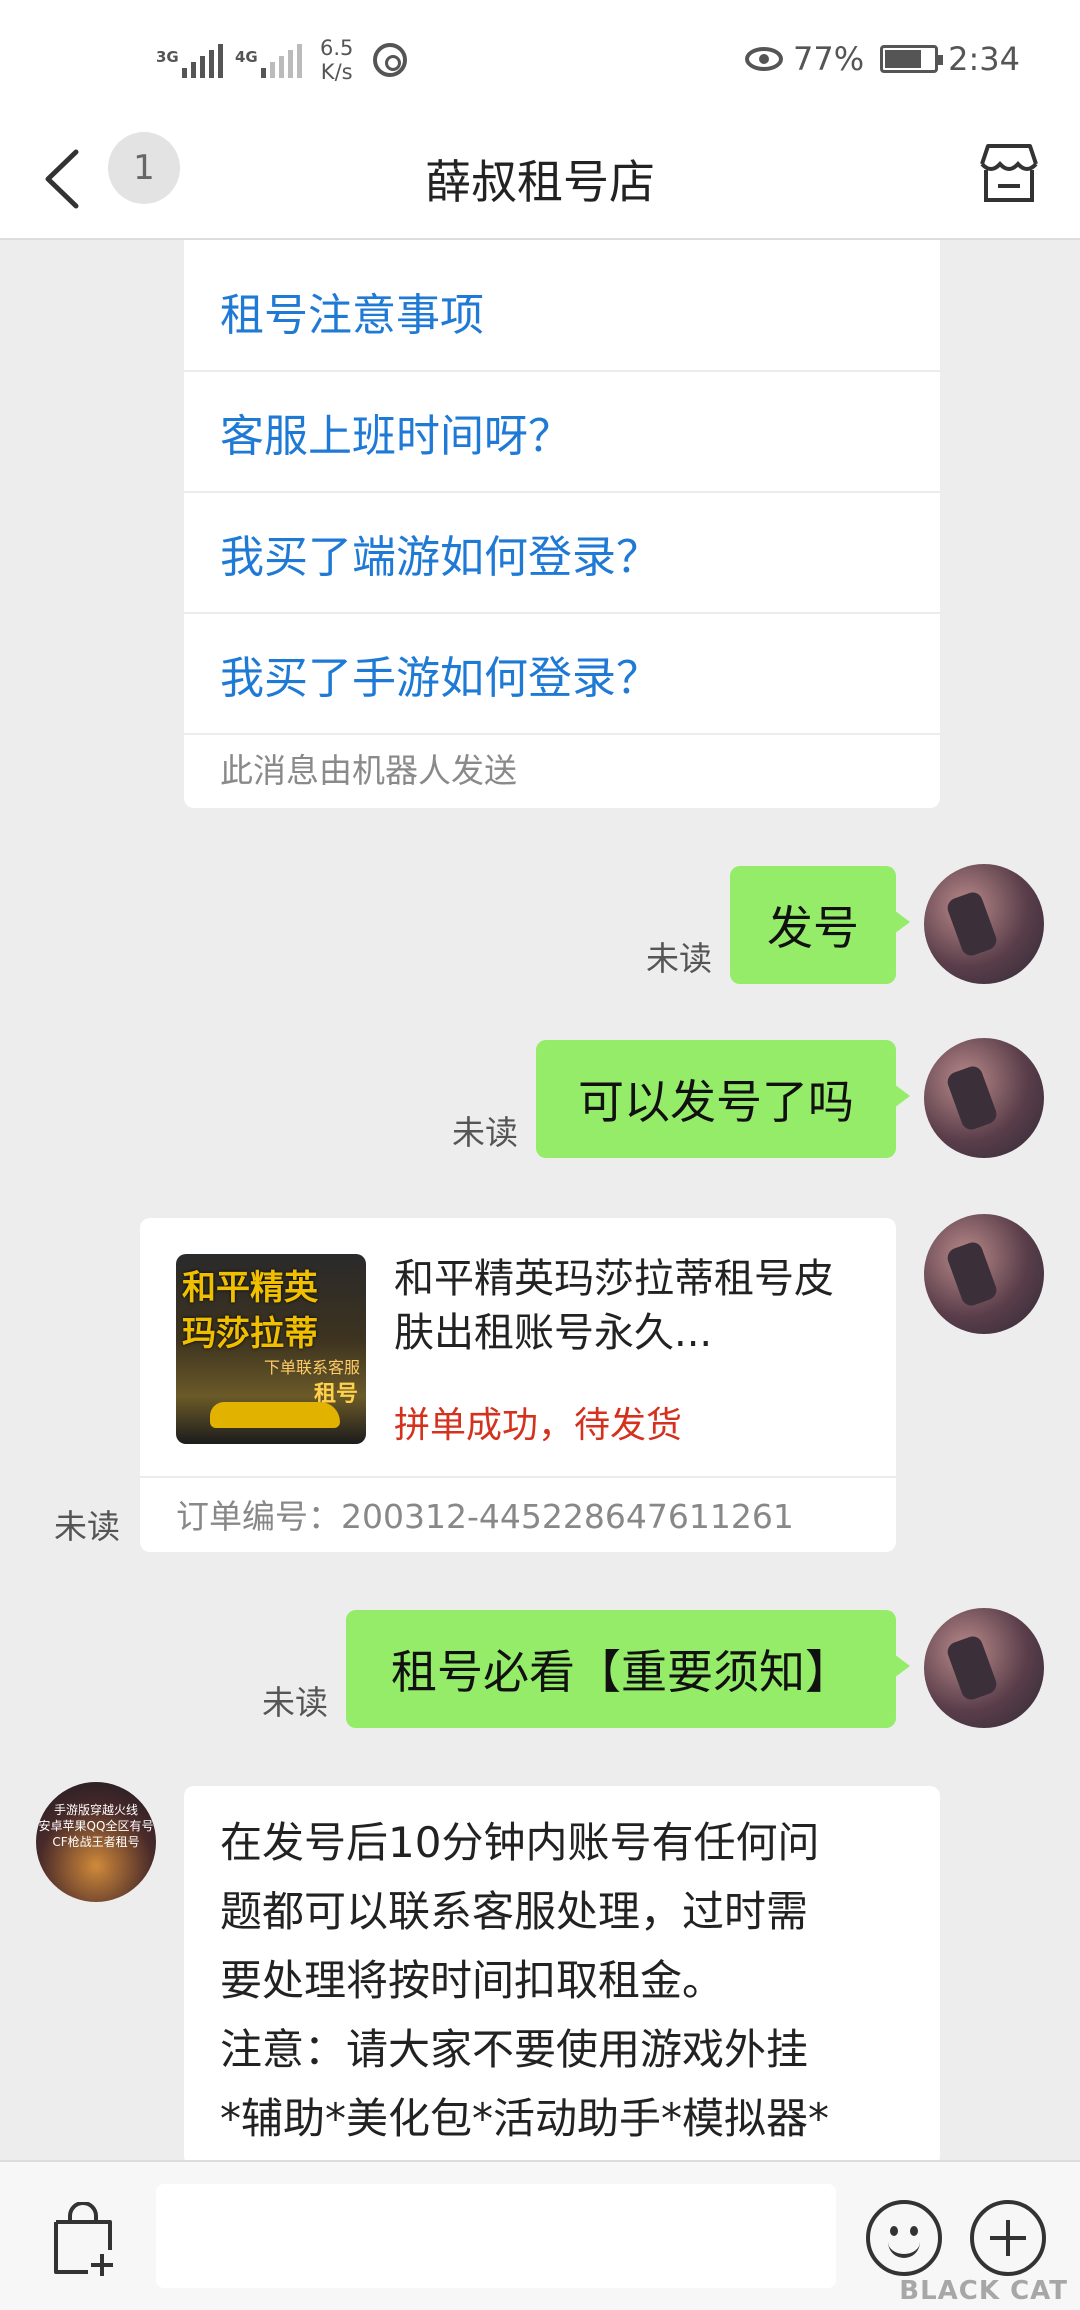 This screenshot has height=2310, width=1080. I want to click on product-thumbnail: 和平精英 玛莎拉蒂 下单联系客服 租号, so click(271, 1349).